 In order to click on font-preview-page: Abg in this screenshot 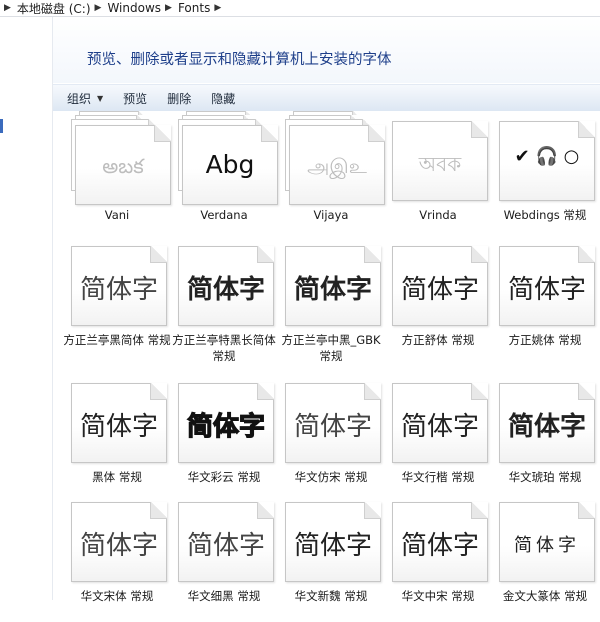, I will do `click(230, 165)`.